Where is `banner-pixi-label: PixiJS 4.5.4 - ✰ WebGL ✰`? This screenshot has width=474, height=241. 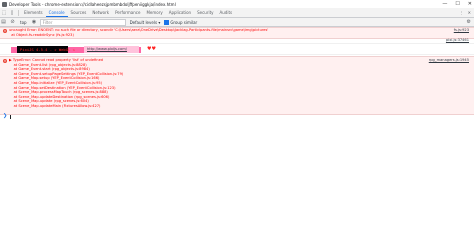 banner-pixi-label: PixiJS 4.5.4 - ✰ WebGL ✰ is located at coordinates (46, 49).